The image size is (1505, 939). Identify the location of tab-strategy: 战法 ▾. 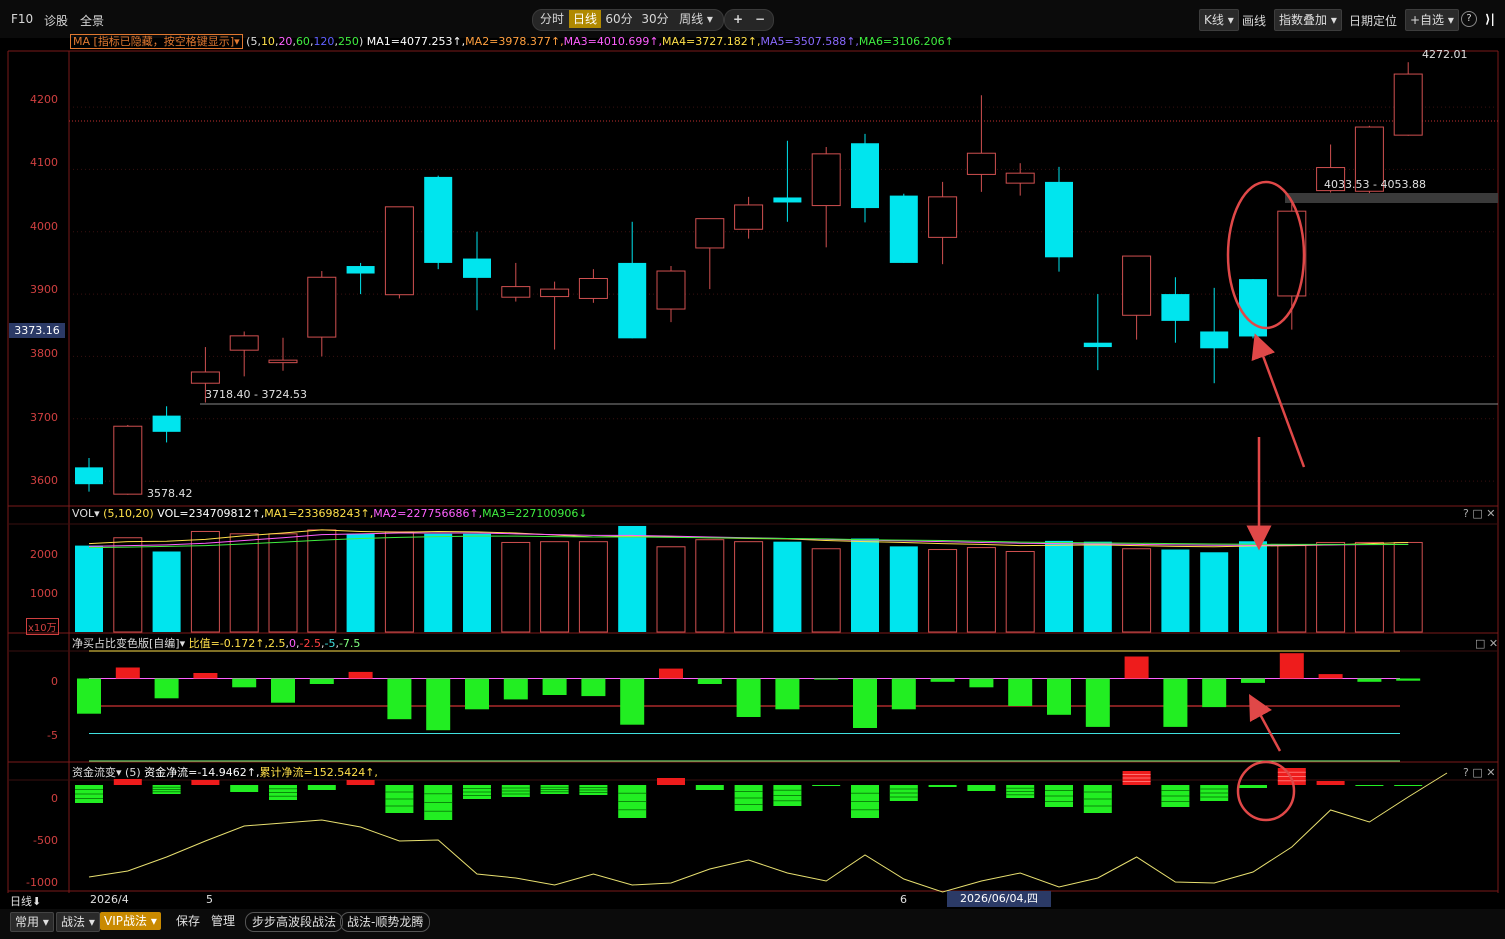
(78, 922).